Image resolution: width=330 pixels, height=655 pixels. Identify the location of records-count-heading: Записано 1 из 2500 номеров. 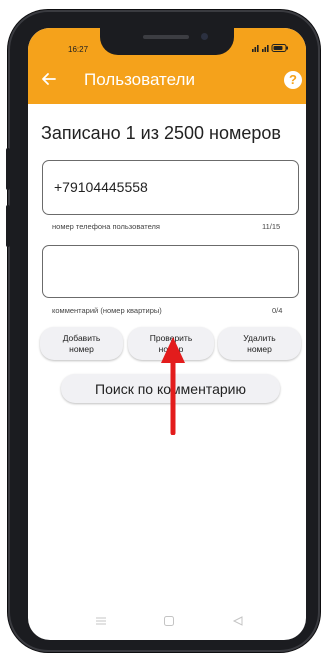
(161, 133).